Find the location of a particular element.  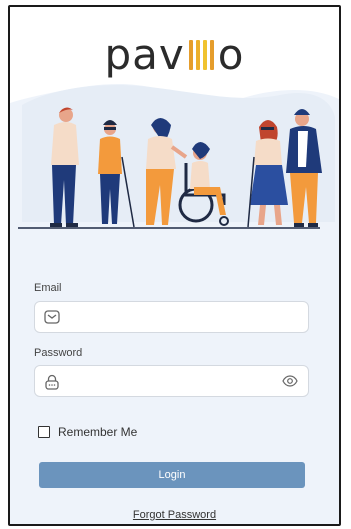

email-label: Email is located at coordinates (48, 288).